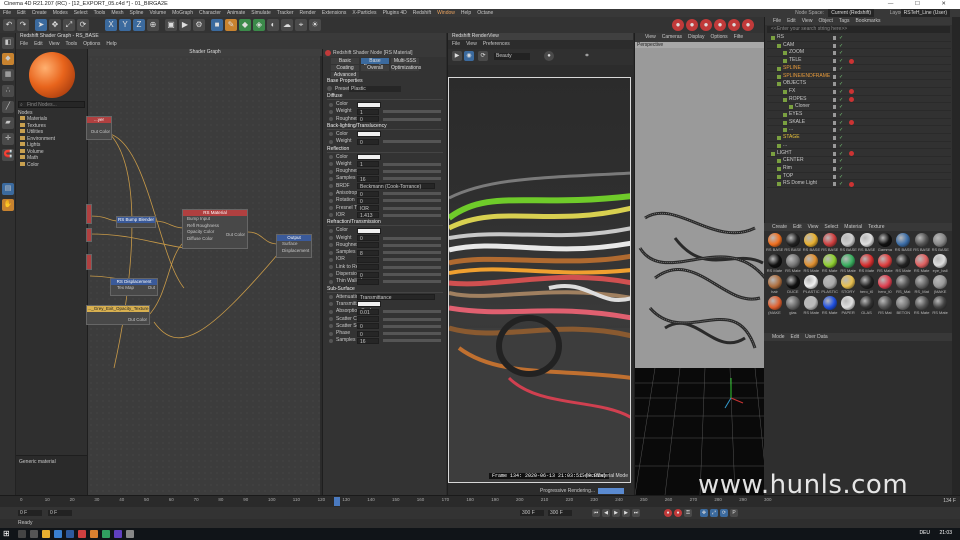 Image resolution: width=960 pixels, height=540 pixels. I want to click on viewport-menu-display: Display, so click(696, 37).